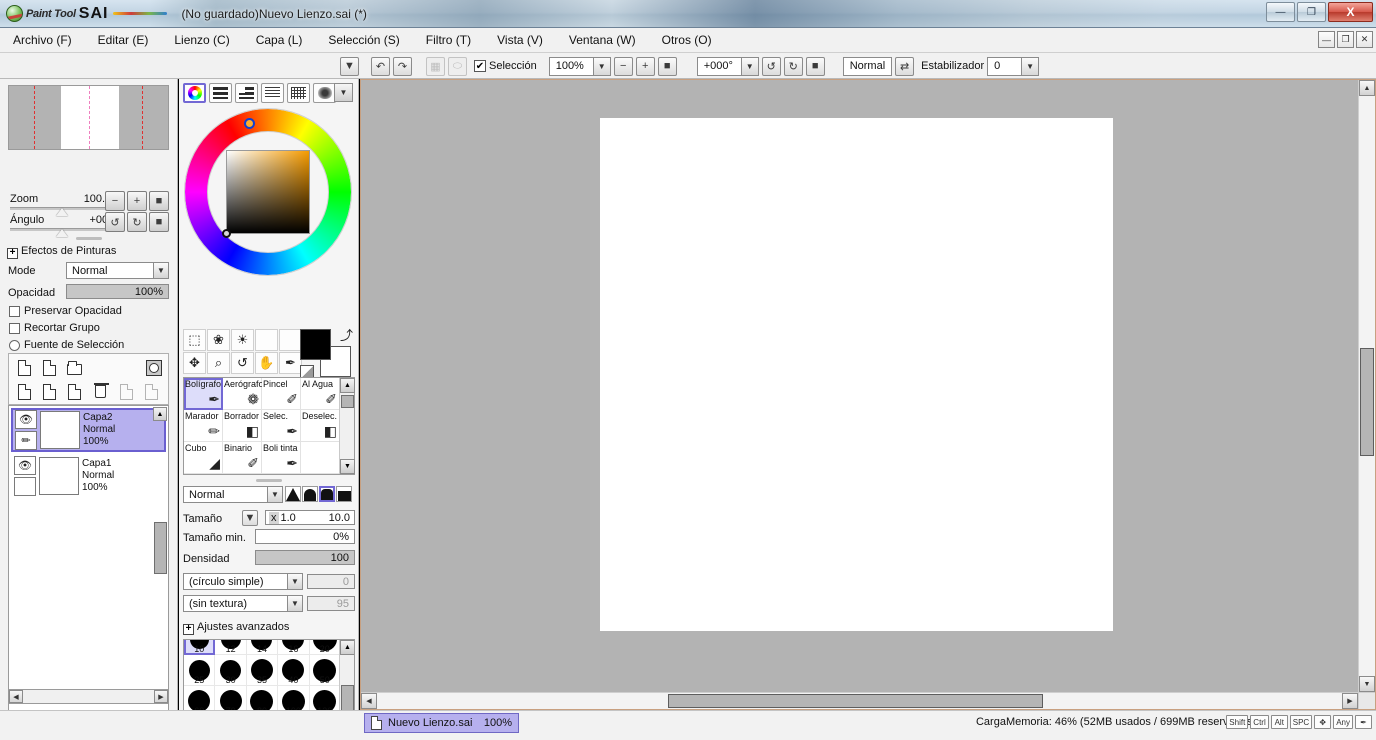 Image resolution: width=1376 pixels, height=740 pixels. Describe the element at coordinates (1326, 39) in the screenshot. I see `mdi-minimize-button: —` at that location.